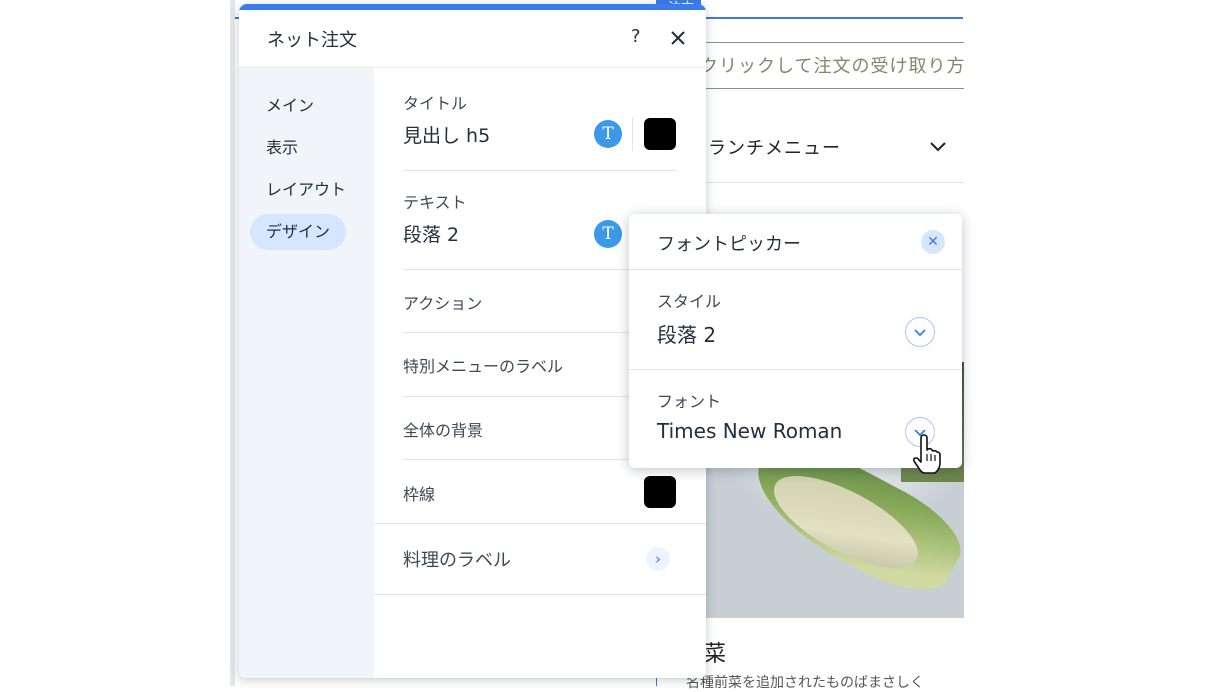  I want to click on help-button: ?, so click(636, 36).